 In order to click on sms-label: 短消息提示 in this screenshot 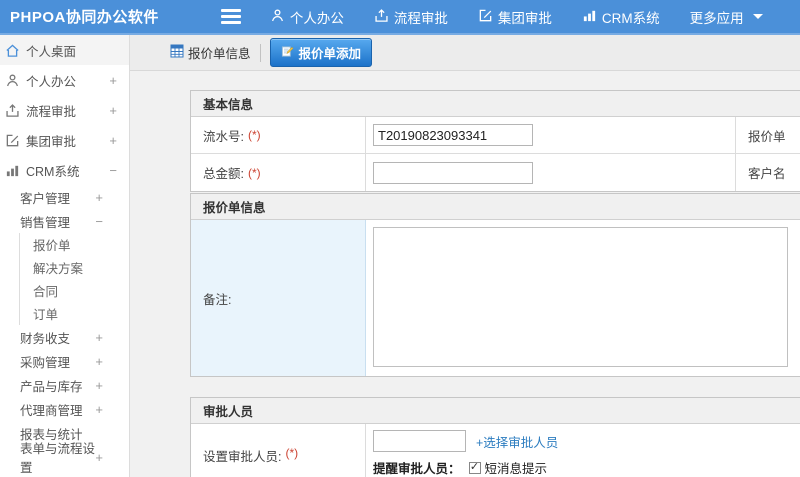, I will do `click(516, 469)`.